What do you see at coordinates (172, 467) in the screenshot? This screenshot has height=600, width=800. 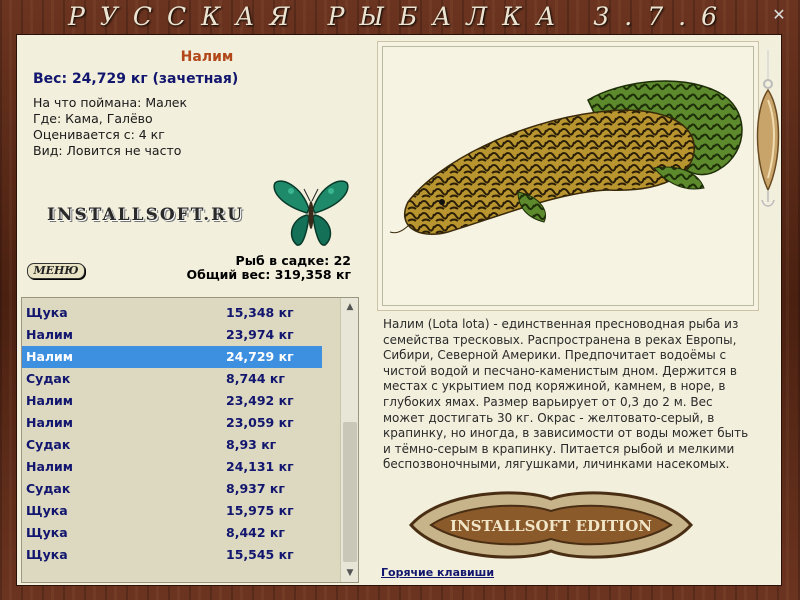 I see `list-item: Налим 24,131 кг` at bounding box center [172, 467].